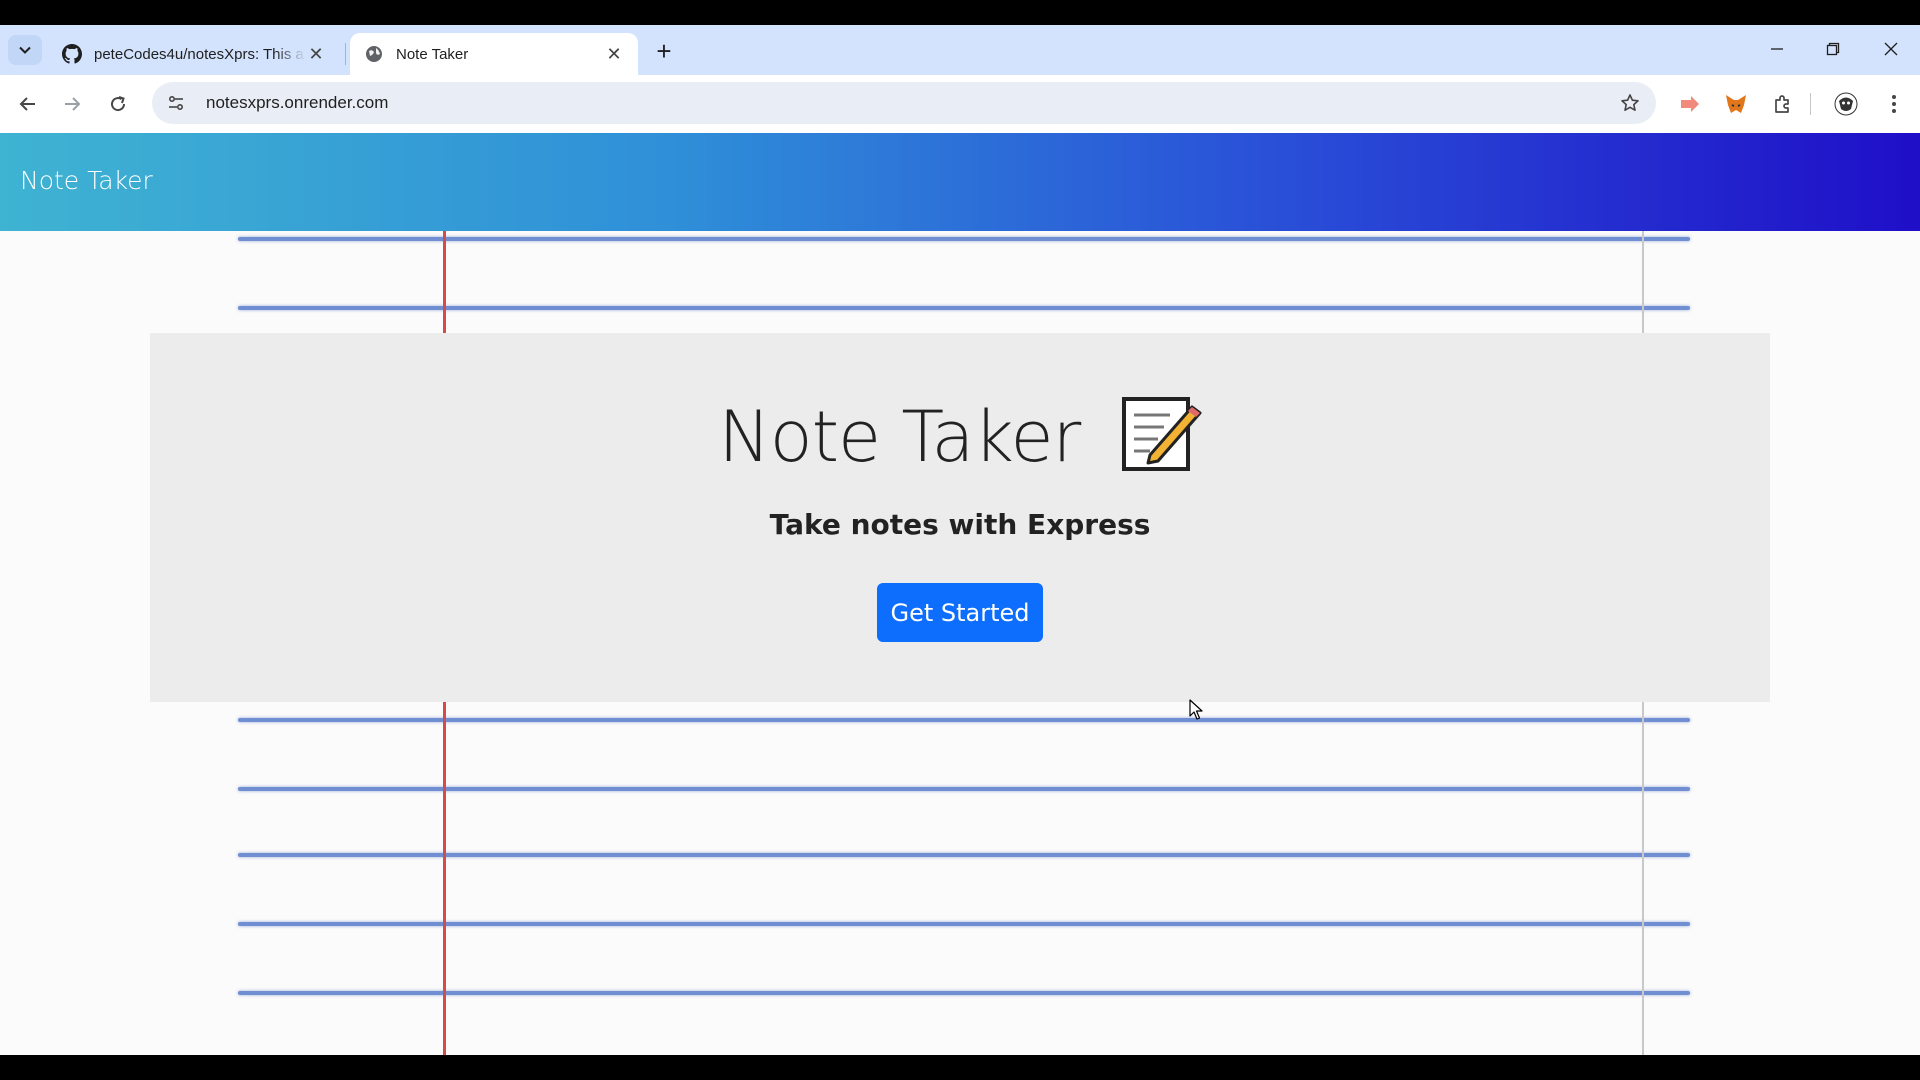 Image resolution: width=1920 pixels, height=1080 pixels. I want to click on forward-button, so click(72, 104).